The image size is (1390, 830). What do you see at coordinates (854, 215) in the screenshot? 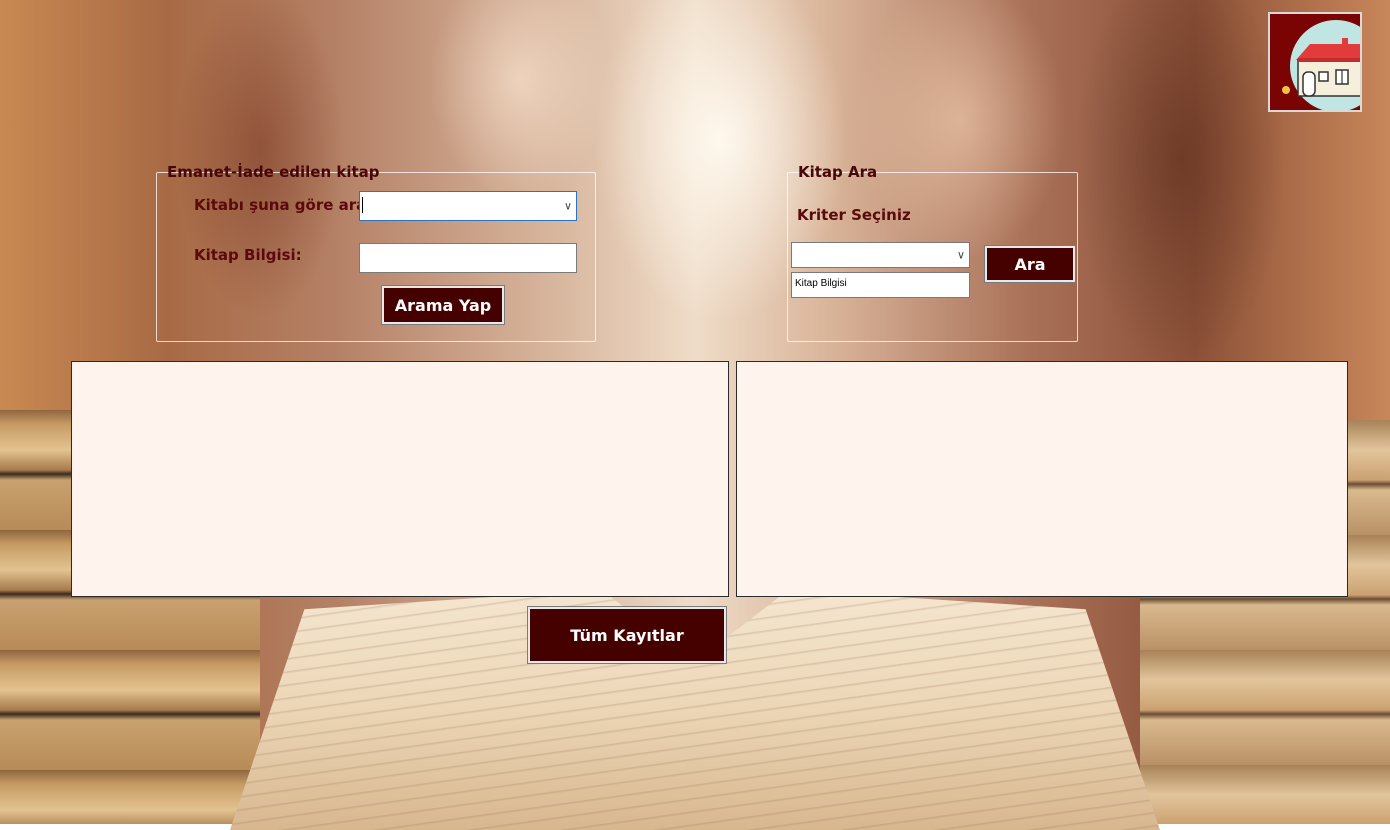
I see `criteria-label: Kriter Seçiniz` at bounding box center [854, 215].